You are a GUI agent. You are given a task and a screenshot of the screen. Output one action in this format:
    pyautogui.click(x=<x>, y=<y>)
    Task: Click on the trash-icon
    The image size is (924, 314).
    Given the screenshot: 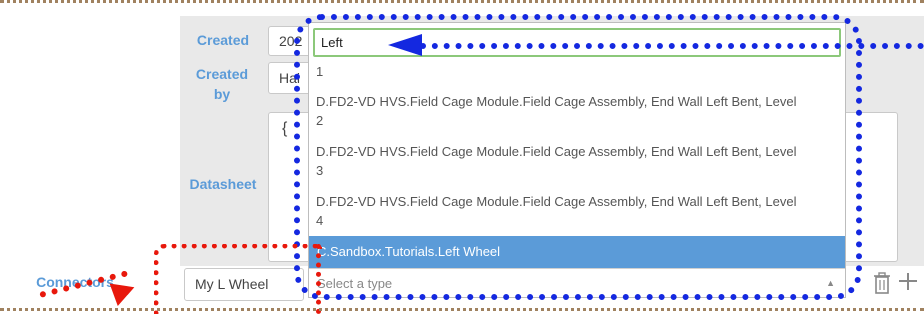 What is the action you would take?
    pyautogui.click(x=883, y=283)
    